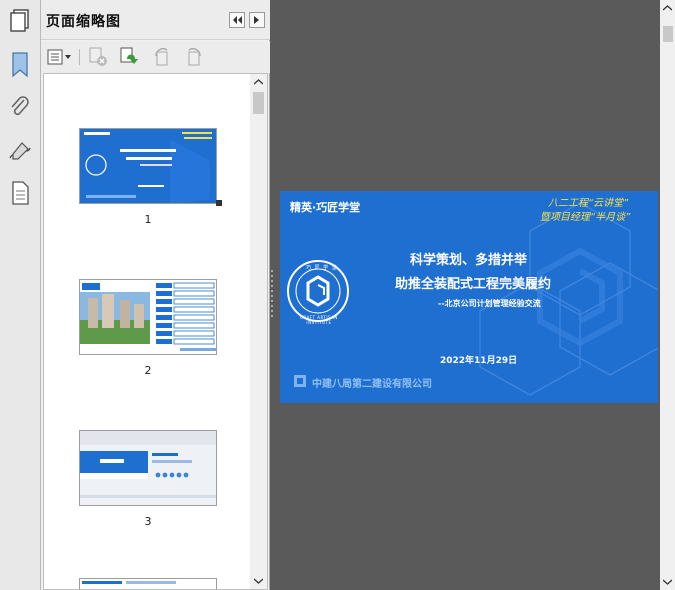  Describe the element at coordinates (148, 370) in the screenshot. I see `thumbnail-page-number: 2` at that location.